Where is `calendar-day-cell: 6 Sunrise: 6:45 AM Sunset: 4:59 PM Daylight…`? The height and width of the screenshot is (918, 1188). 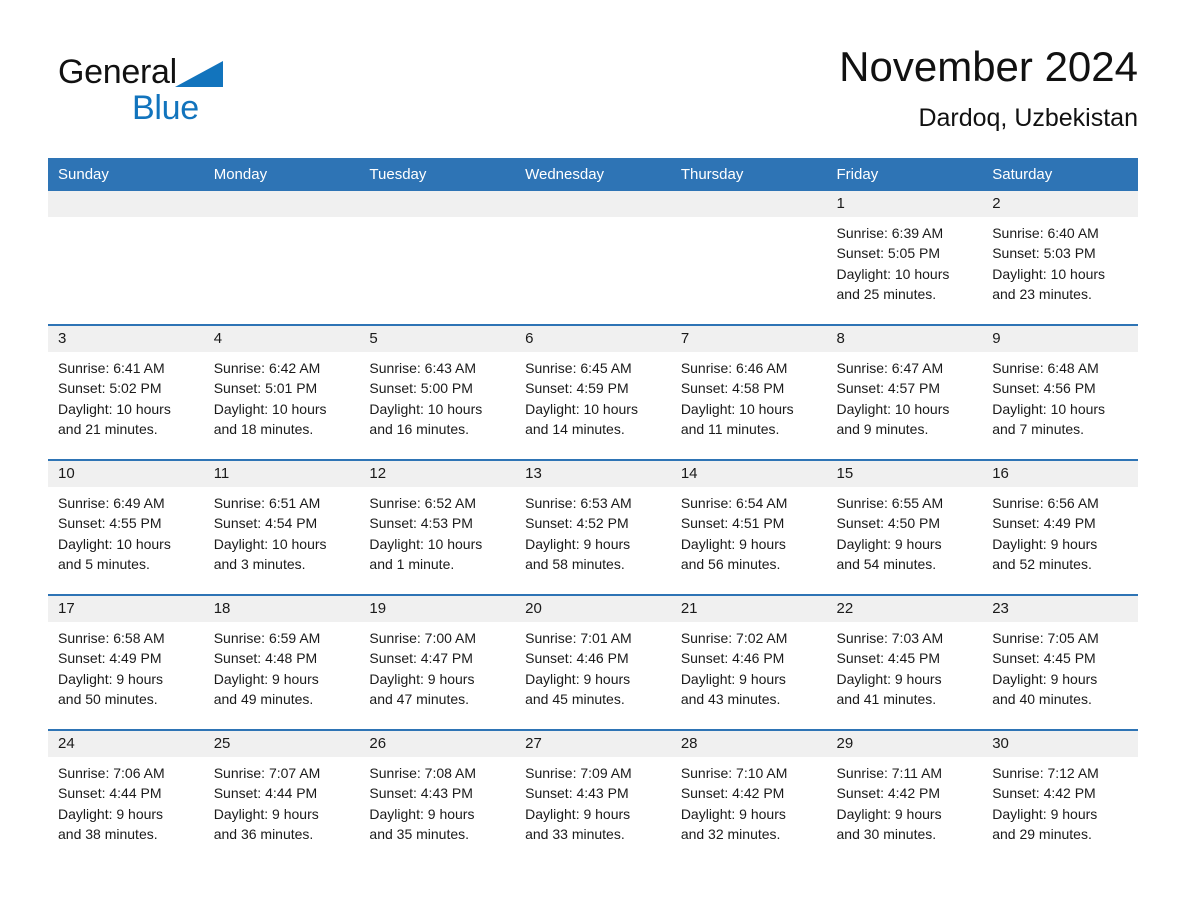
calendar-day-cell: 6 Sunrise: 6:45 AM Sunset: 4:59 PM Daylight… is located at coordinates (593, 392).